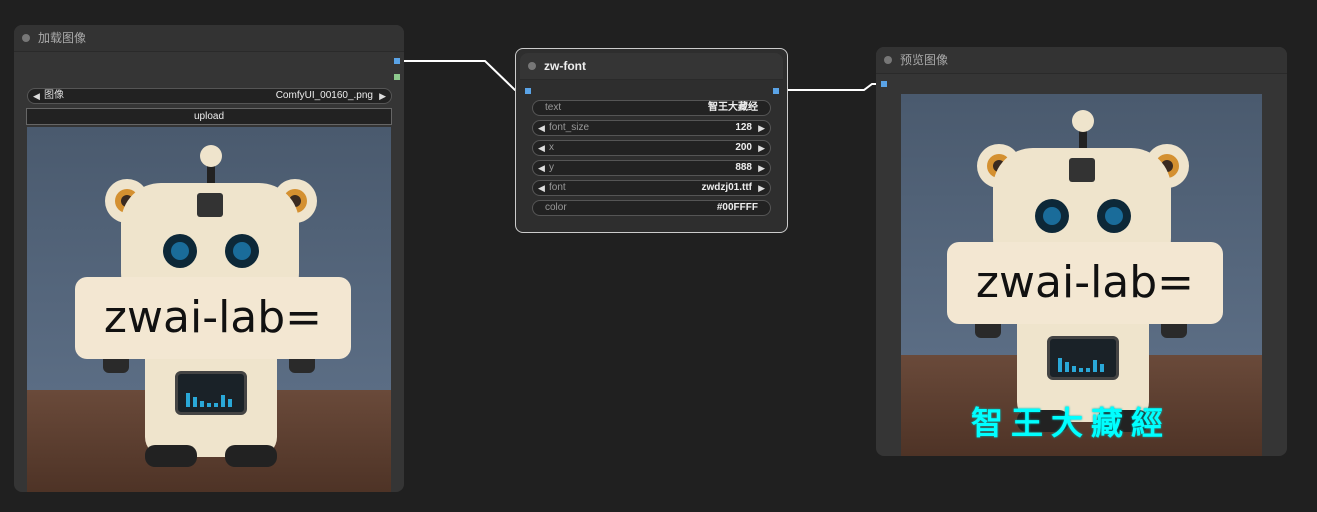  I want to click on image-combo-value: ComfyUI_00160_.png, so click(324, 95).